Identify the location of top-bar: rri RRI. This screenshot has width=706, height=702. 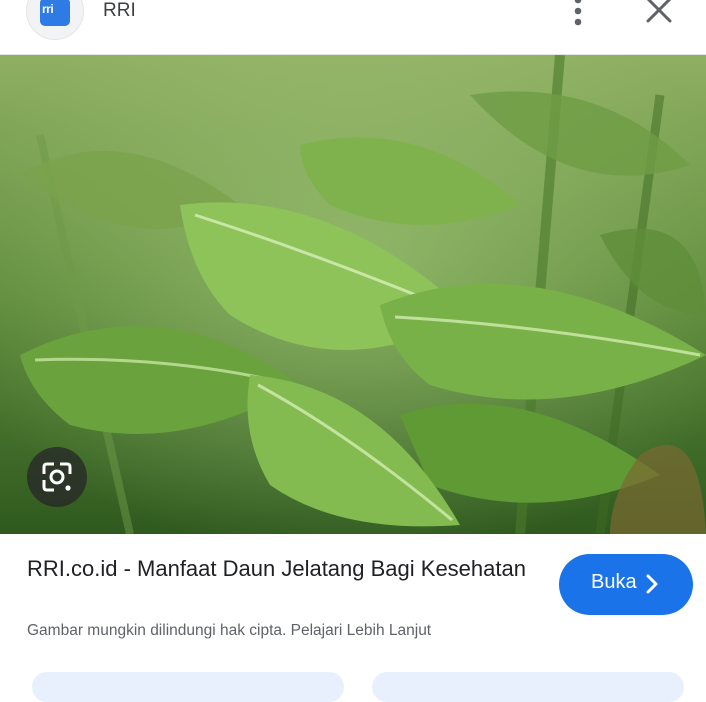
(353, 27).